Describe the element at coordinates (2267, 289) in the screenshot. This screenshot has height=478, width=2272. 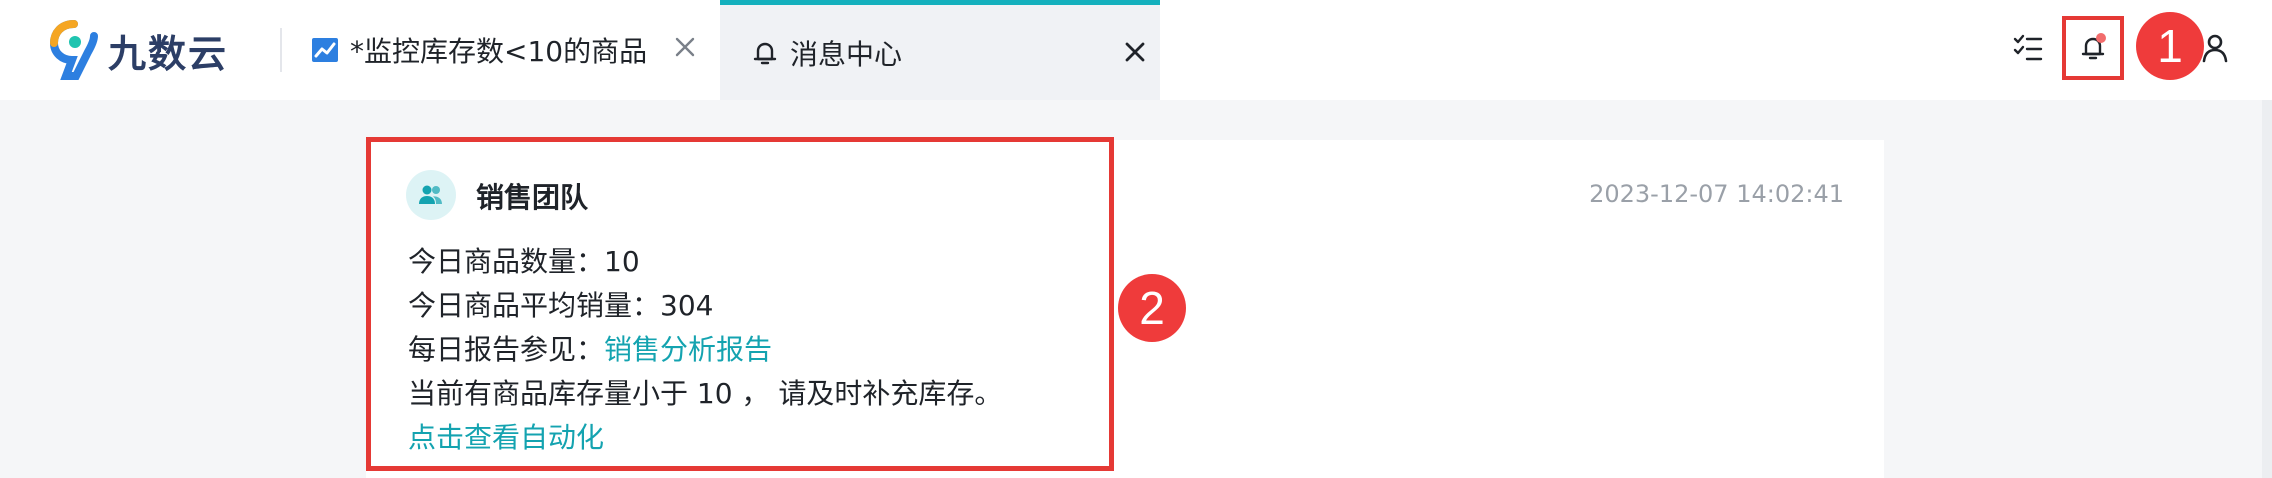
I see `scrollbar` at that location.